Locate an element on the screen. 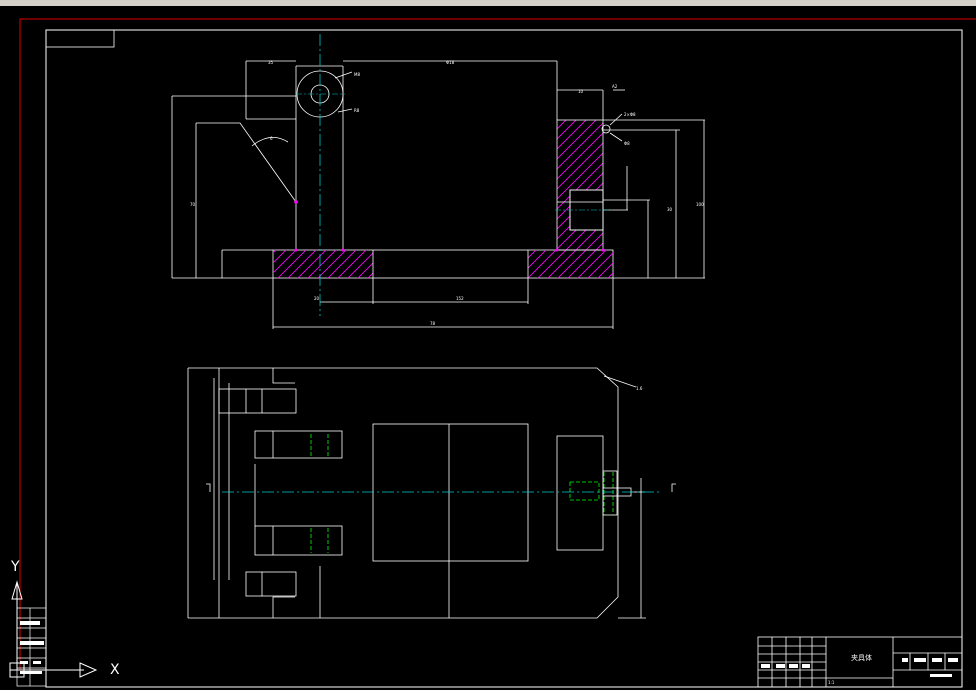 The image size is (976, 690). dim-label: 10 is located at coordinates (581, 91).